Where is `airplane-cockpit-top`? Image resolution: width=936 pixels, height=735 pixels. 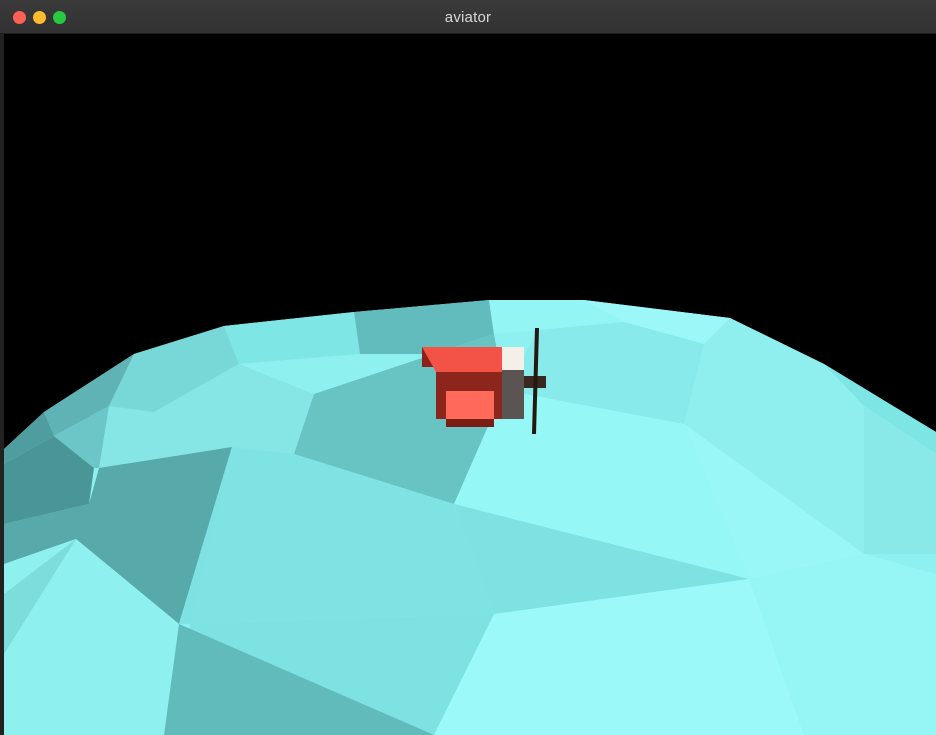
airplane-cockpit-top is located at coordinates (462, 359).